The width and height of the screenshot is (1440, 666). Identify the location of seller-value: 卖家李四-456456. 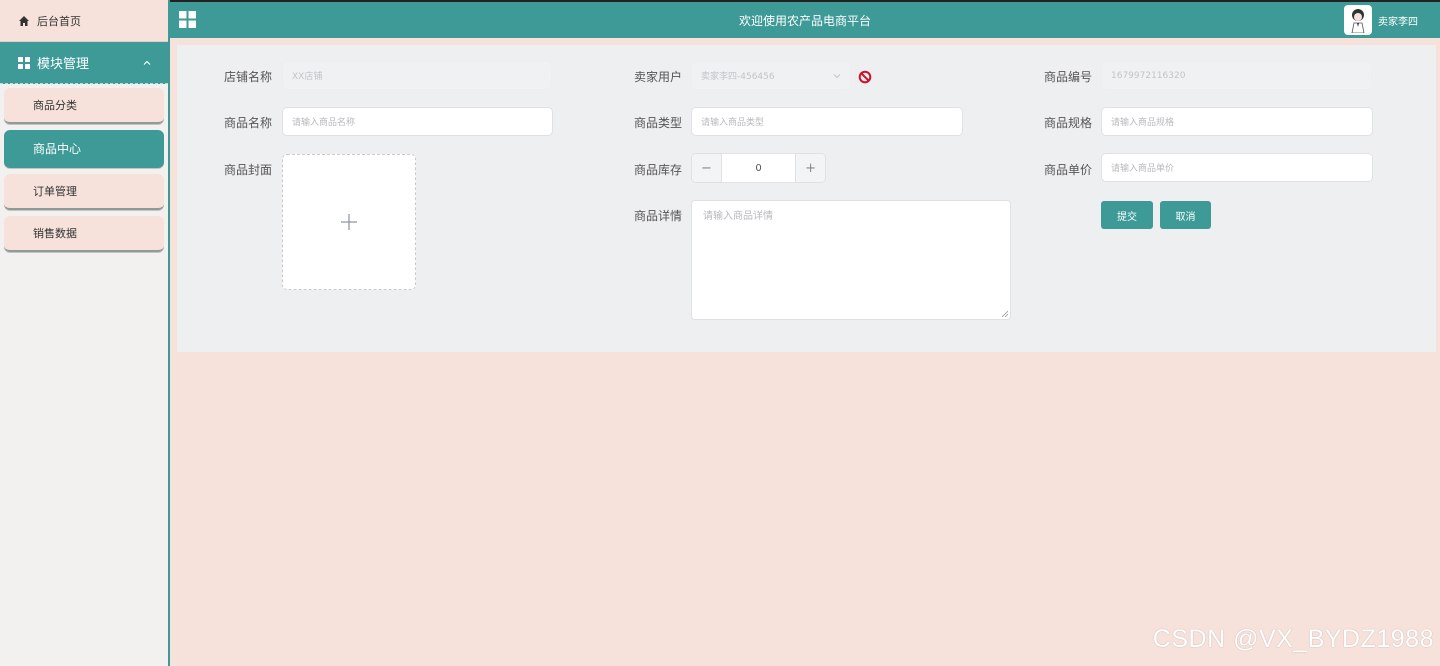
(738, 77).